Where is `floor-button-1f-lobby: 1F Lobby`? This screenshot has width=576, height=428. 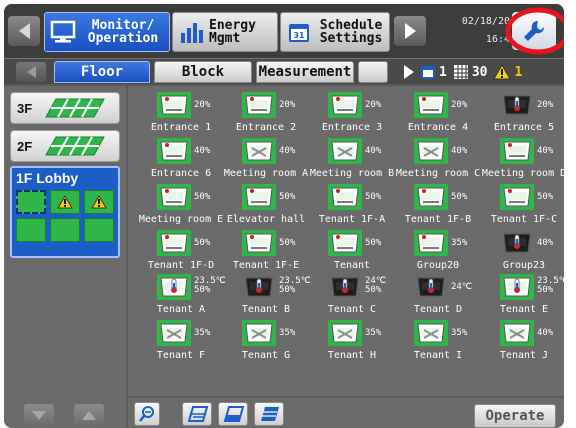 floor-button-1f-lobby: 1F Lobby is located at coordinates (65, 212).